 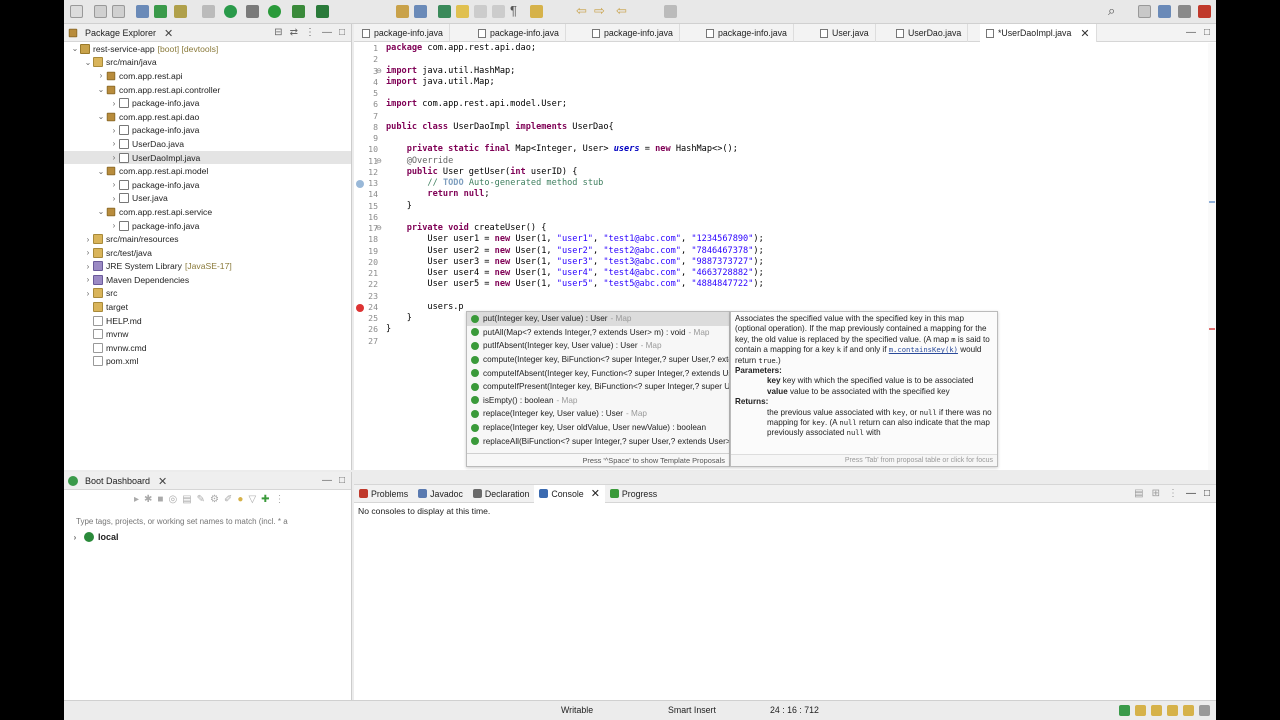 What do you see at coordinates (327, 480) in the screenshot?
I see `minimize-icon: —` at bounding box center [327, 480].